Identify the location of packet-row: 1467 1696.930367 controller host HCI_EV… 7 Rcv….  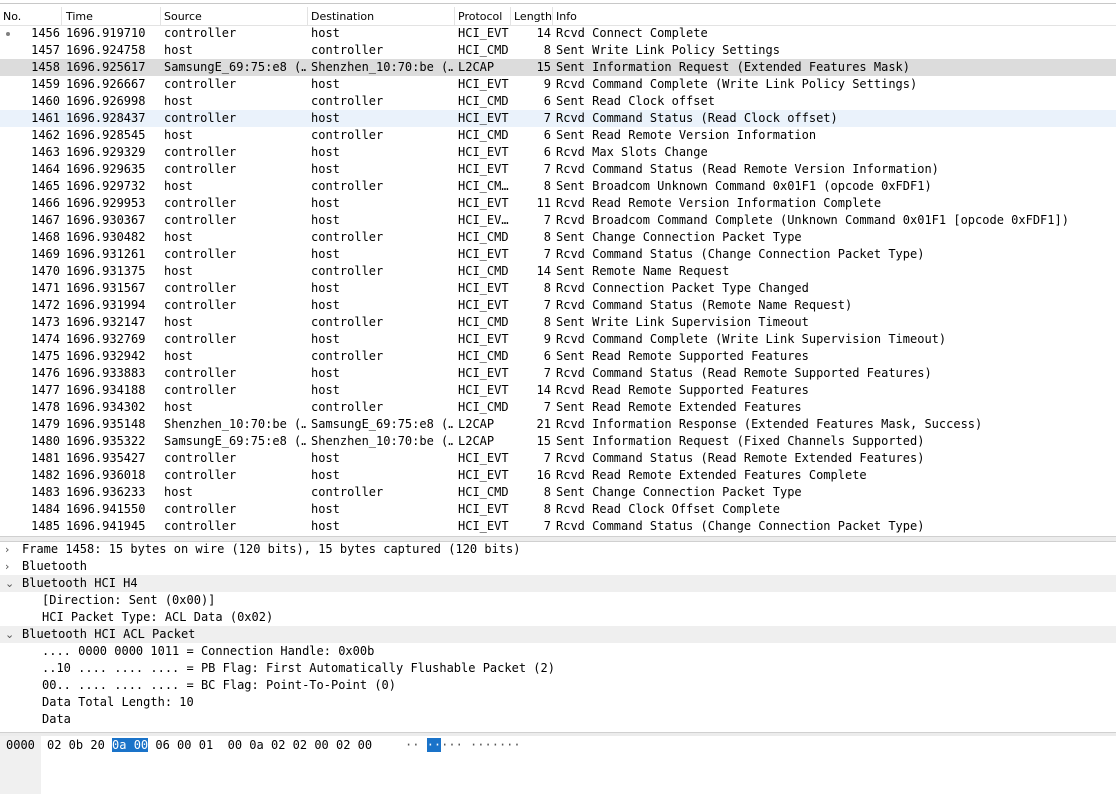
(558, 220).